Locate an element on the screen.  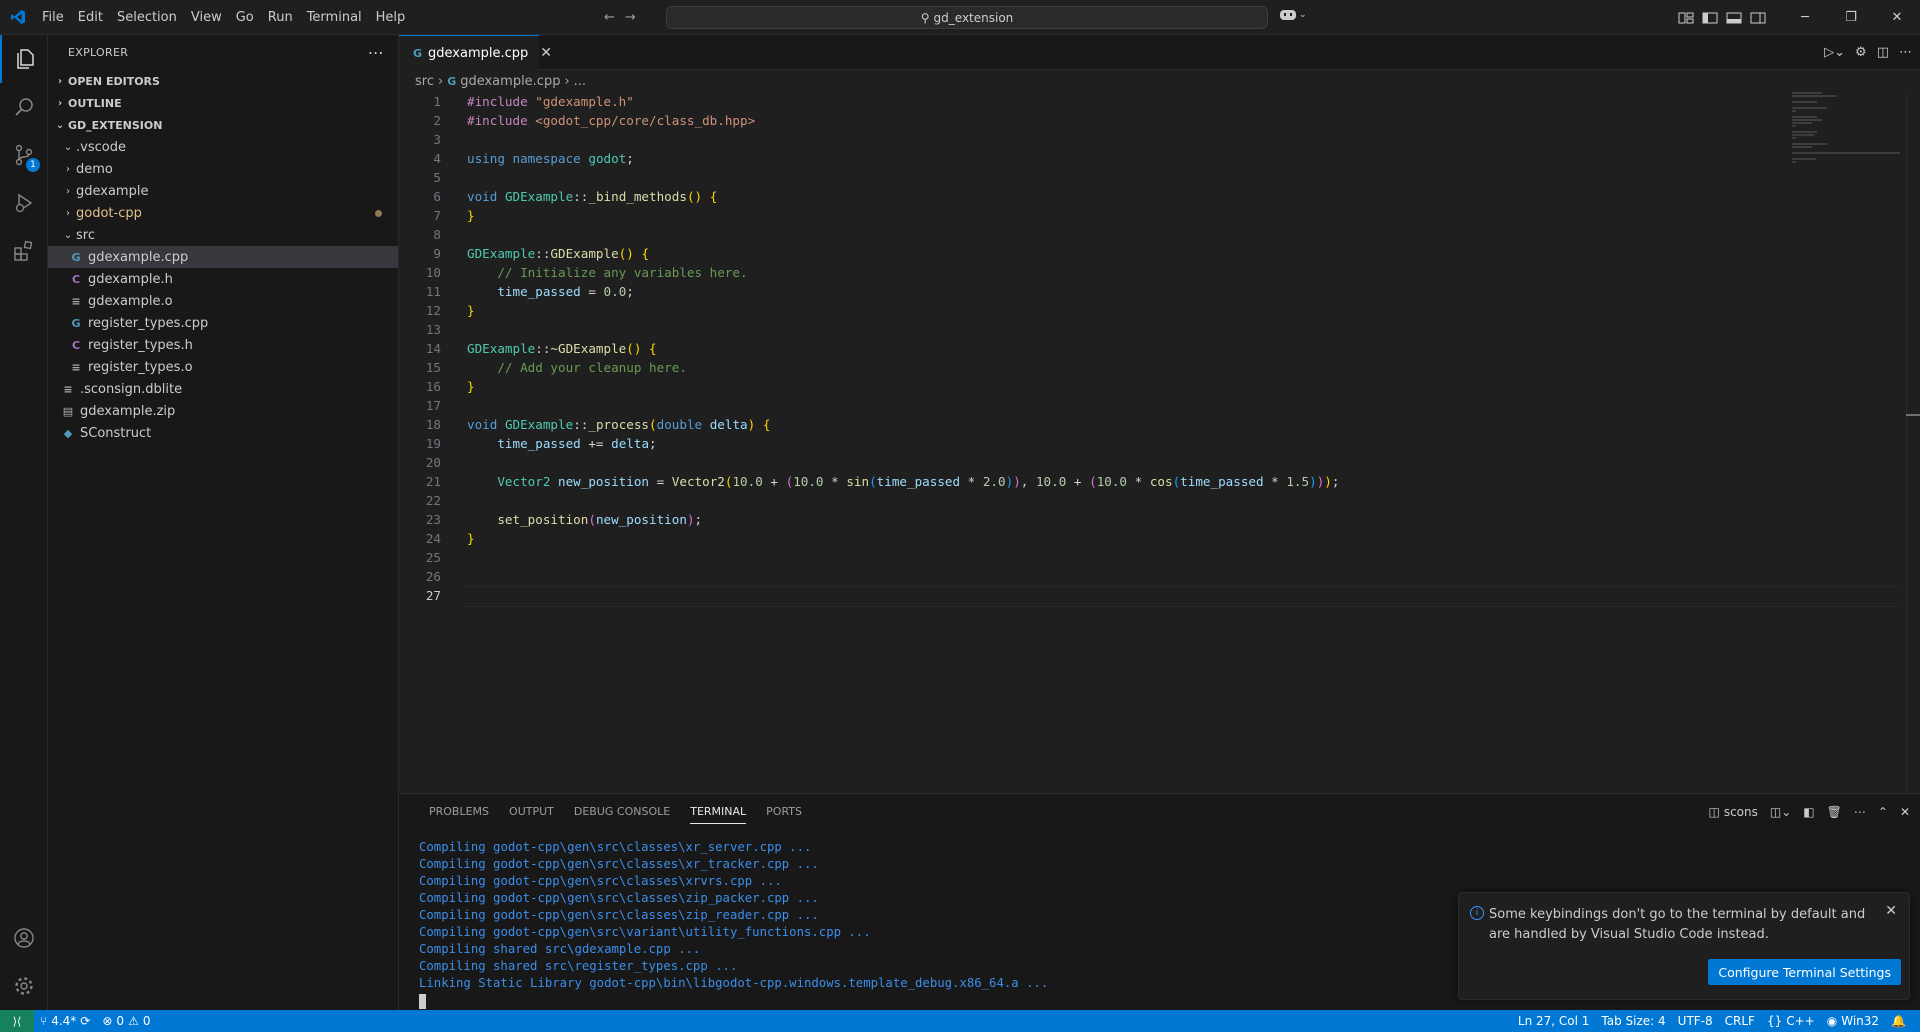
run-icon: ▷⌄ is located at coordinates (1834, 52).